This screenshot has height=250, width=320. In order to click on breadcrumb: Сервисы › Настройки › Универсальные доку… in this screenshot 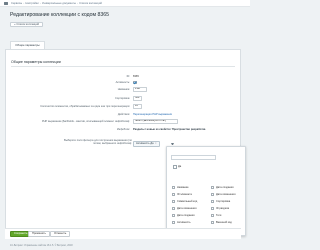, I will do `click(56, 3)`.